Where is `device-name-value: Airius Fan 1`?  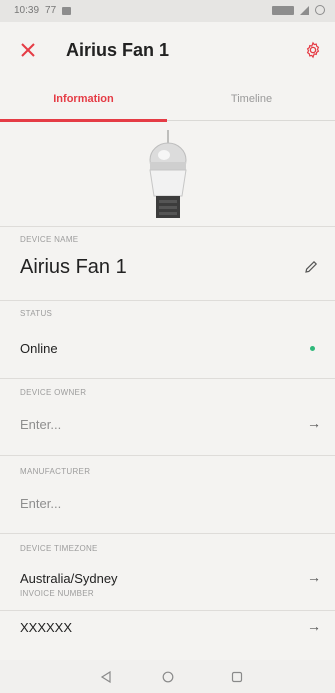
device-name-value: Airius Fan 1 is located at coordinates (73, 267).